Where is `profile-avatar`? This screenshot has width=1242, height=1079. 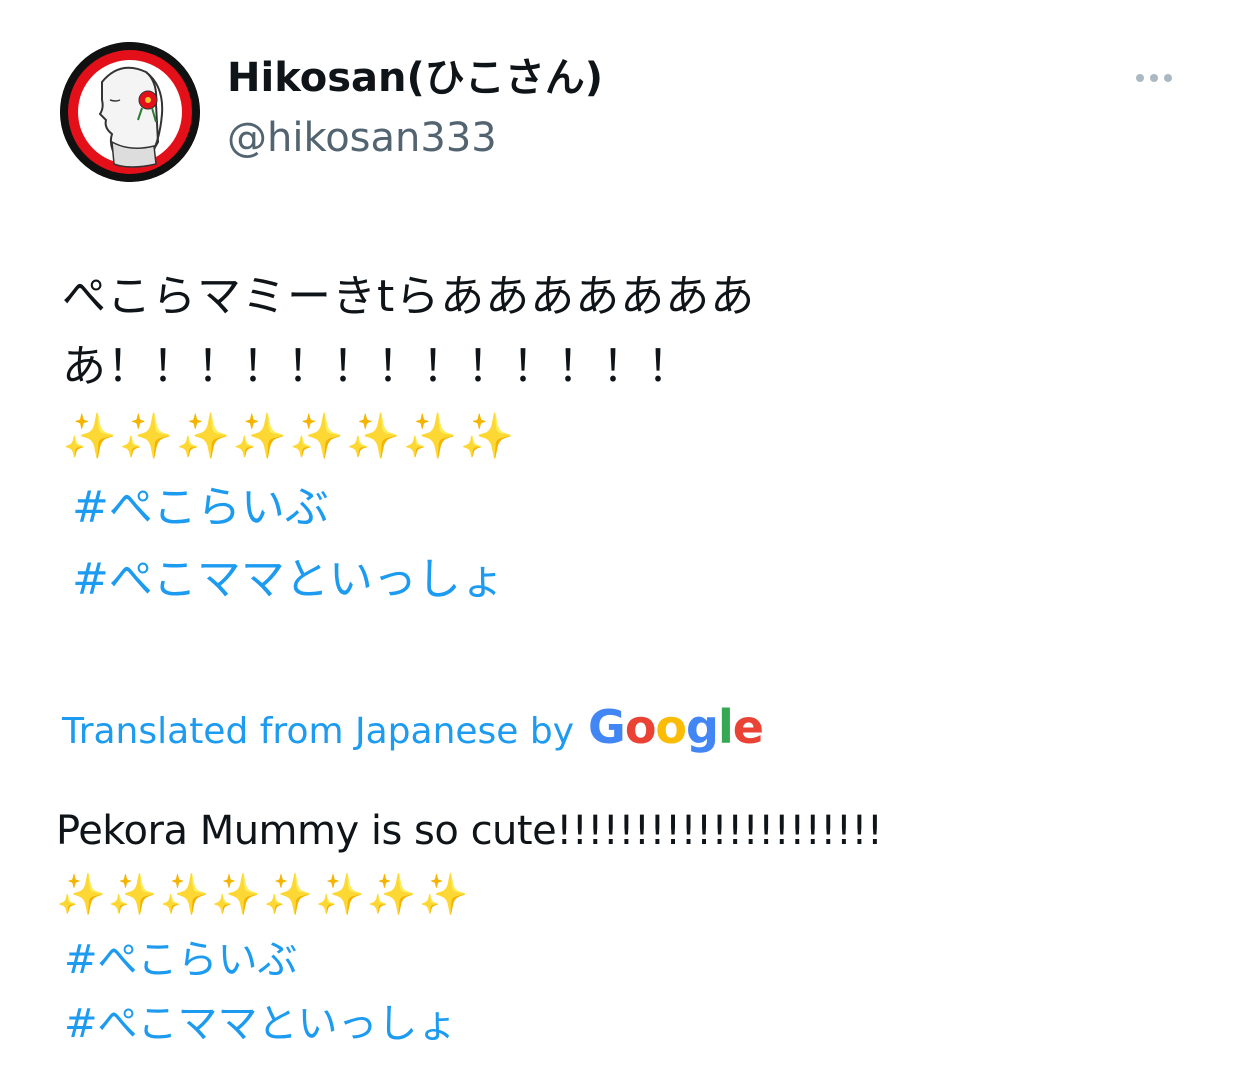 profile-avatar is located at coordinates (130, 112).